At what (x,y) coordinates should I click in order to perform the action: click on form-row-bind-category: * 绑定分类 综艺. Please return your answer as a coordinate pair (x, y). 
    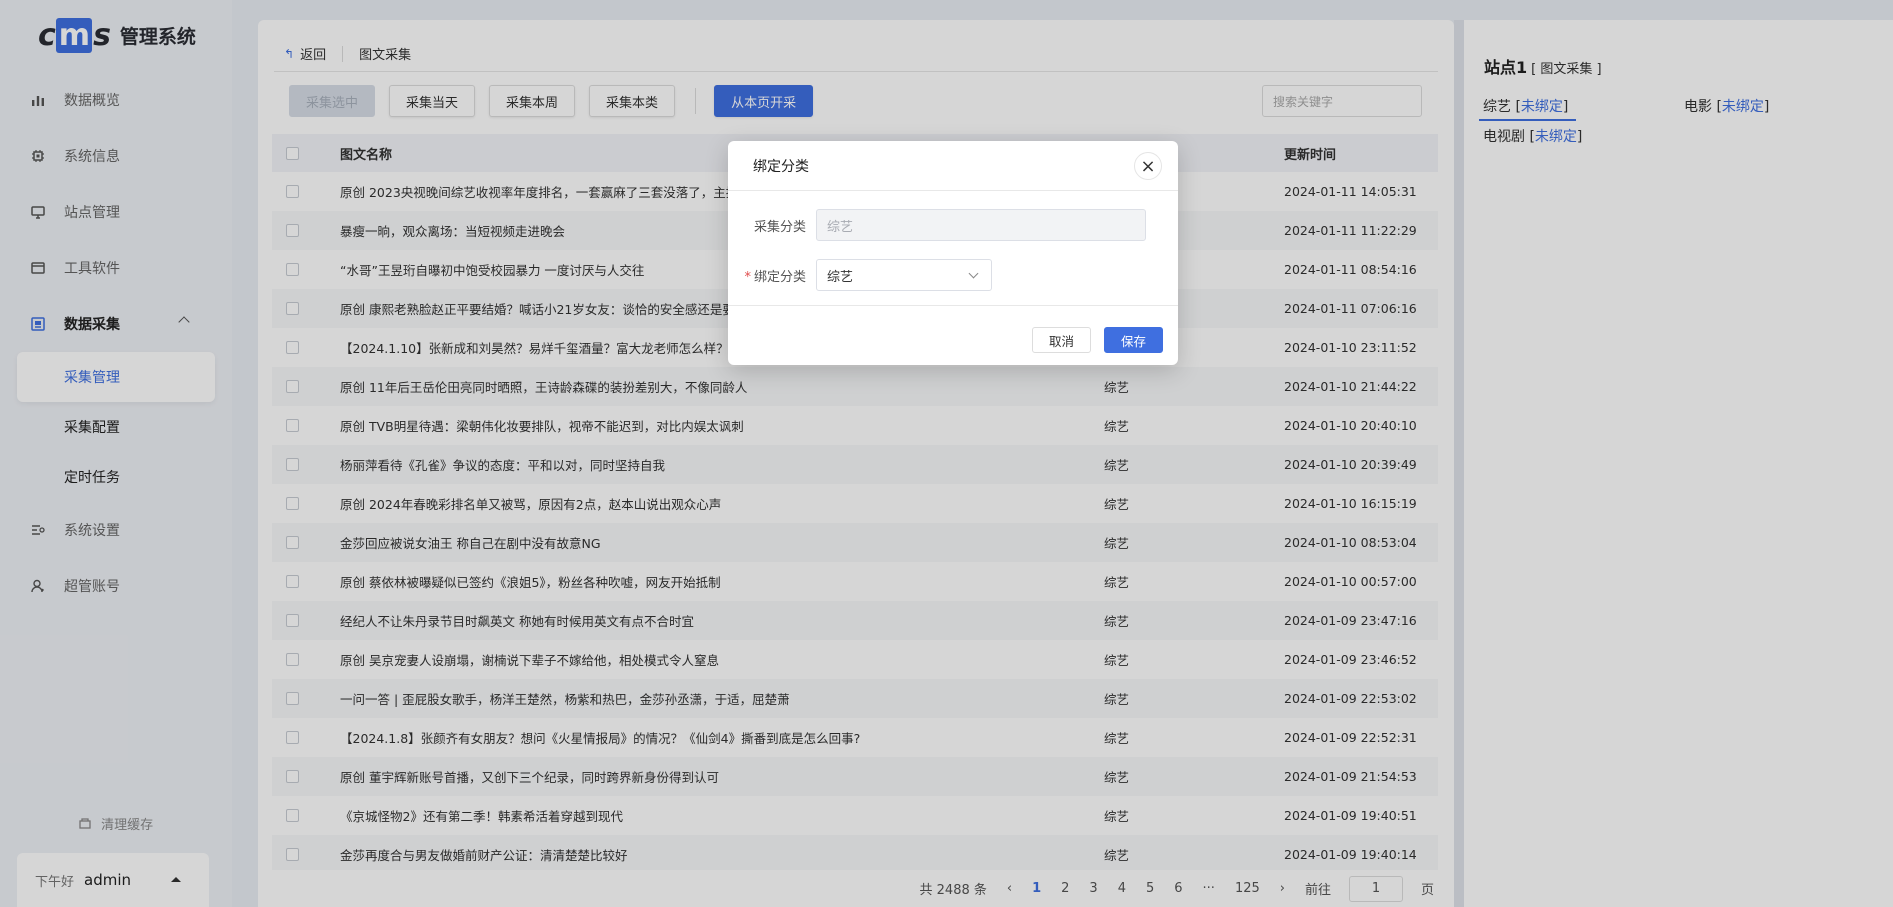
    Looking at the image, I should click on (953, 275).